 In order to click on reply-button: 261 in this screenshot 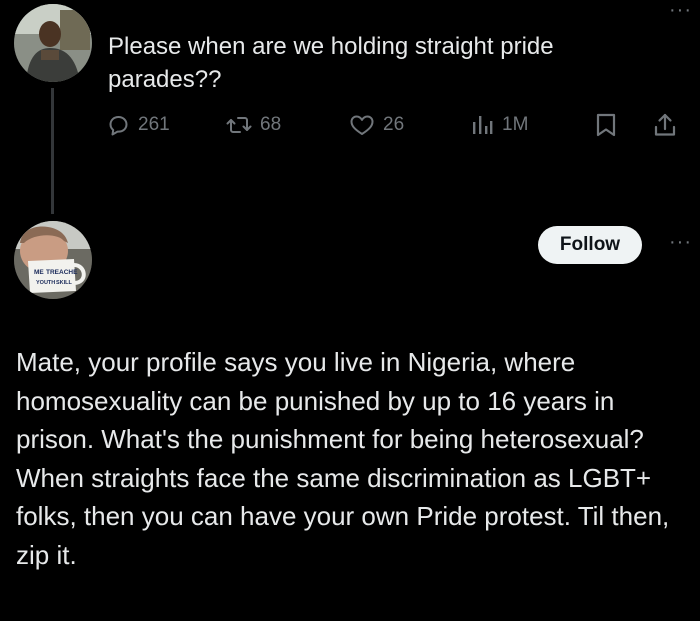, I will do `click(138, 125)`.